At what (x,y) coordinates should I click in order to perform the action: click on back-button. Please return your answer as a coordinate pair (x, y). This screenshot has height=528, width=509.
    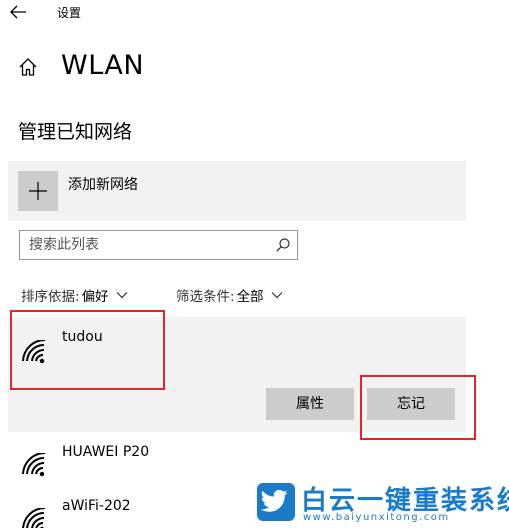
    Looking at the image, I should click on (19, 12).